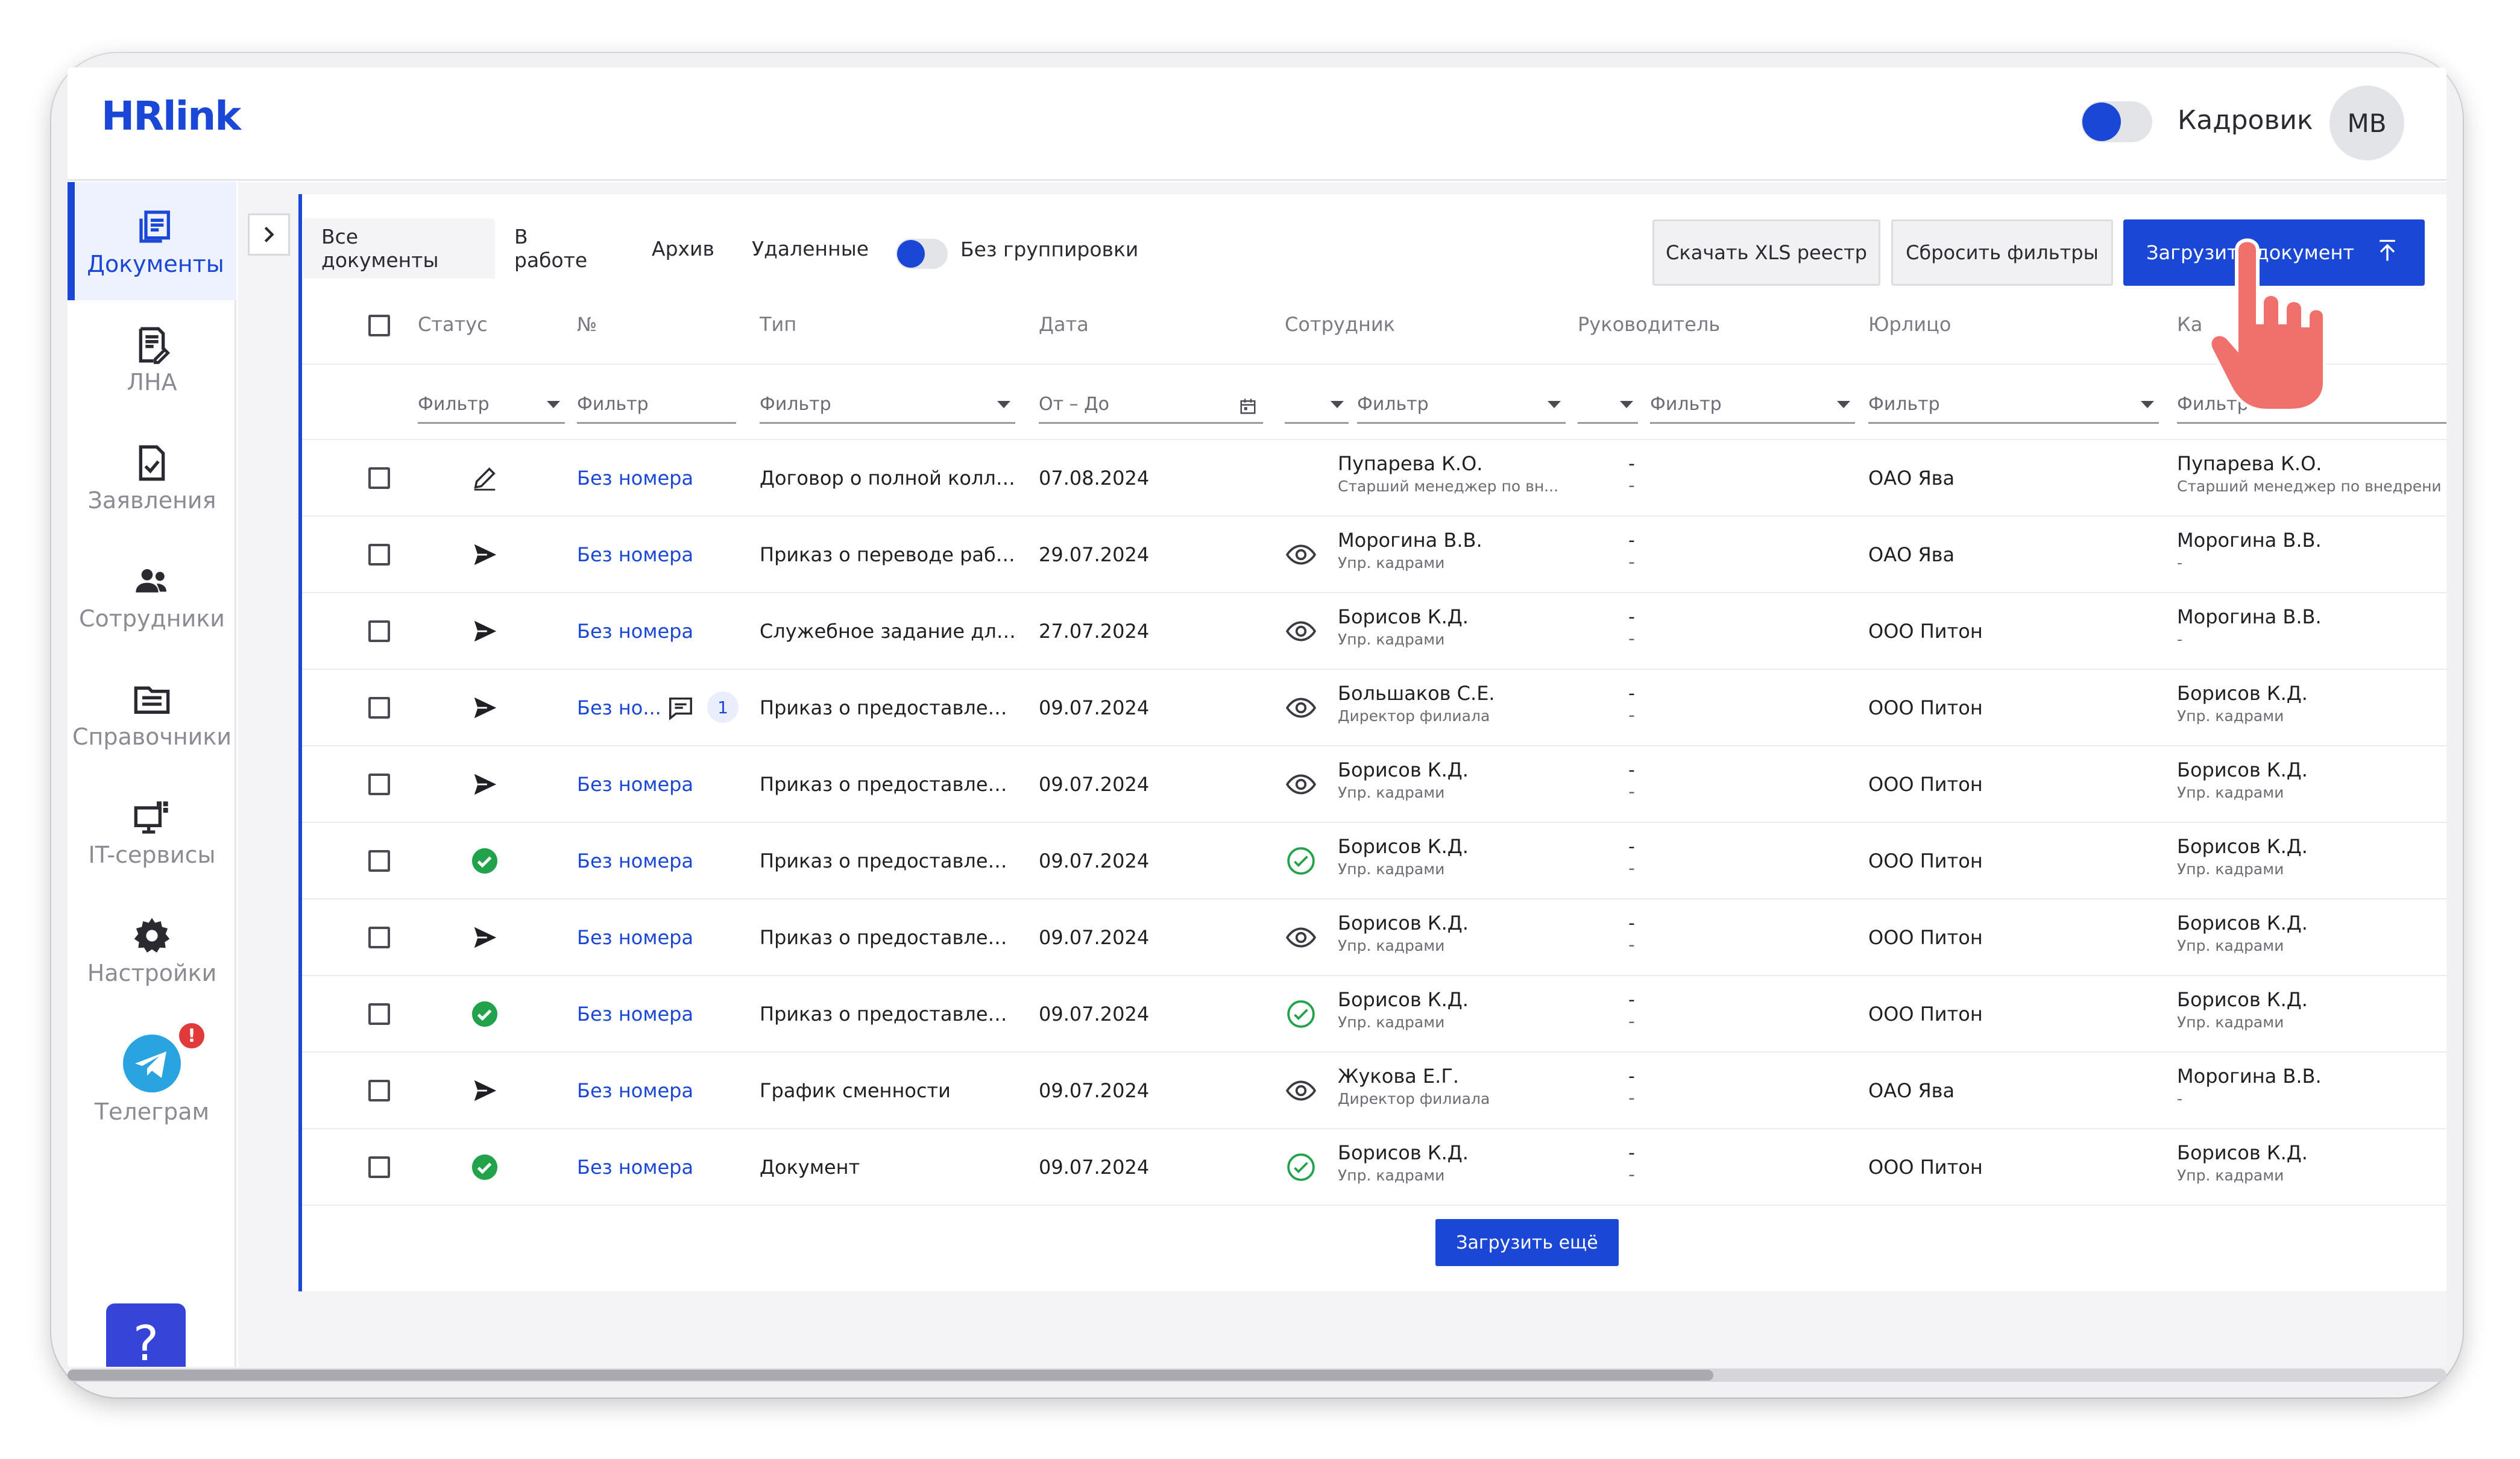 The width and height of the screenshot is (2520, 1459). What do you see at coordinates (152, 714) in the screenshot?
I see `sidebar-item-directories: Справочники` at bounding box center [152, 714].